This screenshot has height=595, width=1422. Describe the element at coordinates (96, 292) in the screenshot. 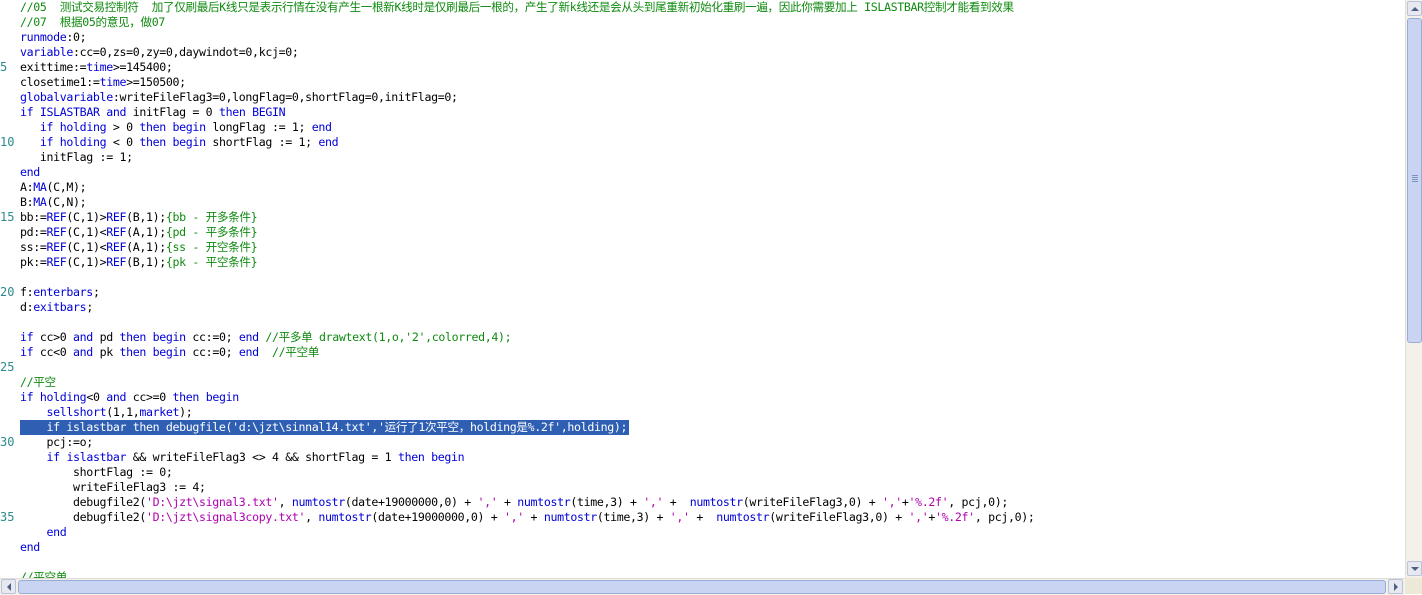

I see `code-token: ;` at that location.